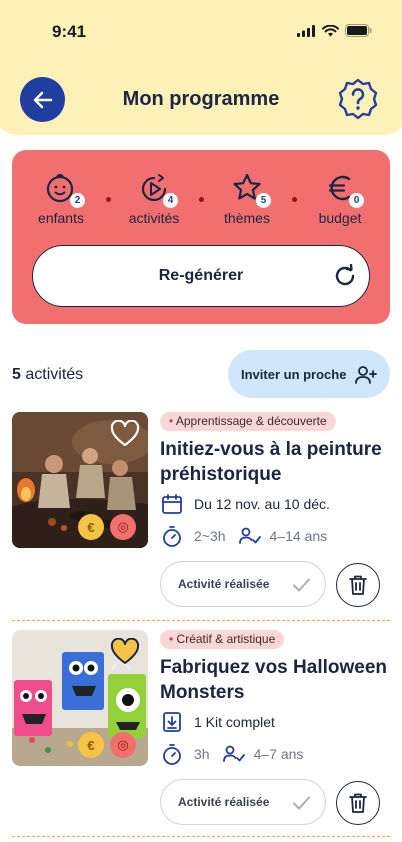 The height and width of the screenshot is (842, 402). I want to click on stat-budget: 0 budget, so click(340, 198).